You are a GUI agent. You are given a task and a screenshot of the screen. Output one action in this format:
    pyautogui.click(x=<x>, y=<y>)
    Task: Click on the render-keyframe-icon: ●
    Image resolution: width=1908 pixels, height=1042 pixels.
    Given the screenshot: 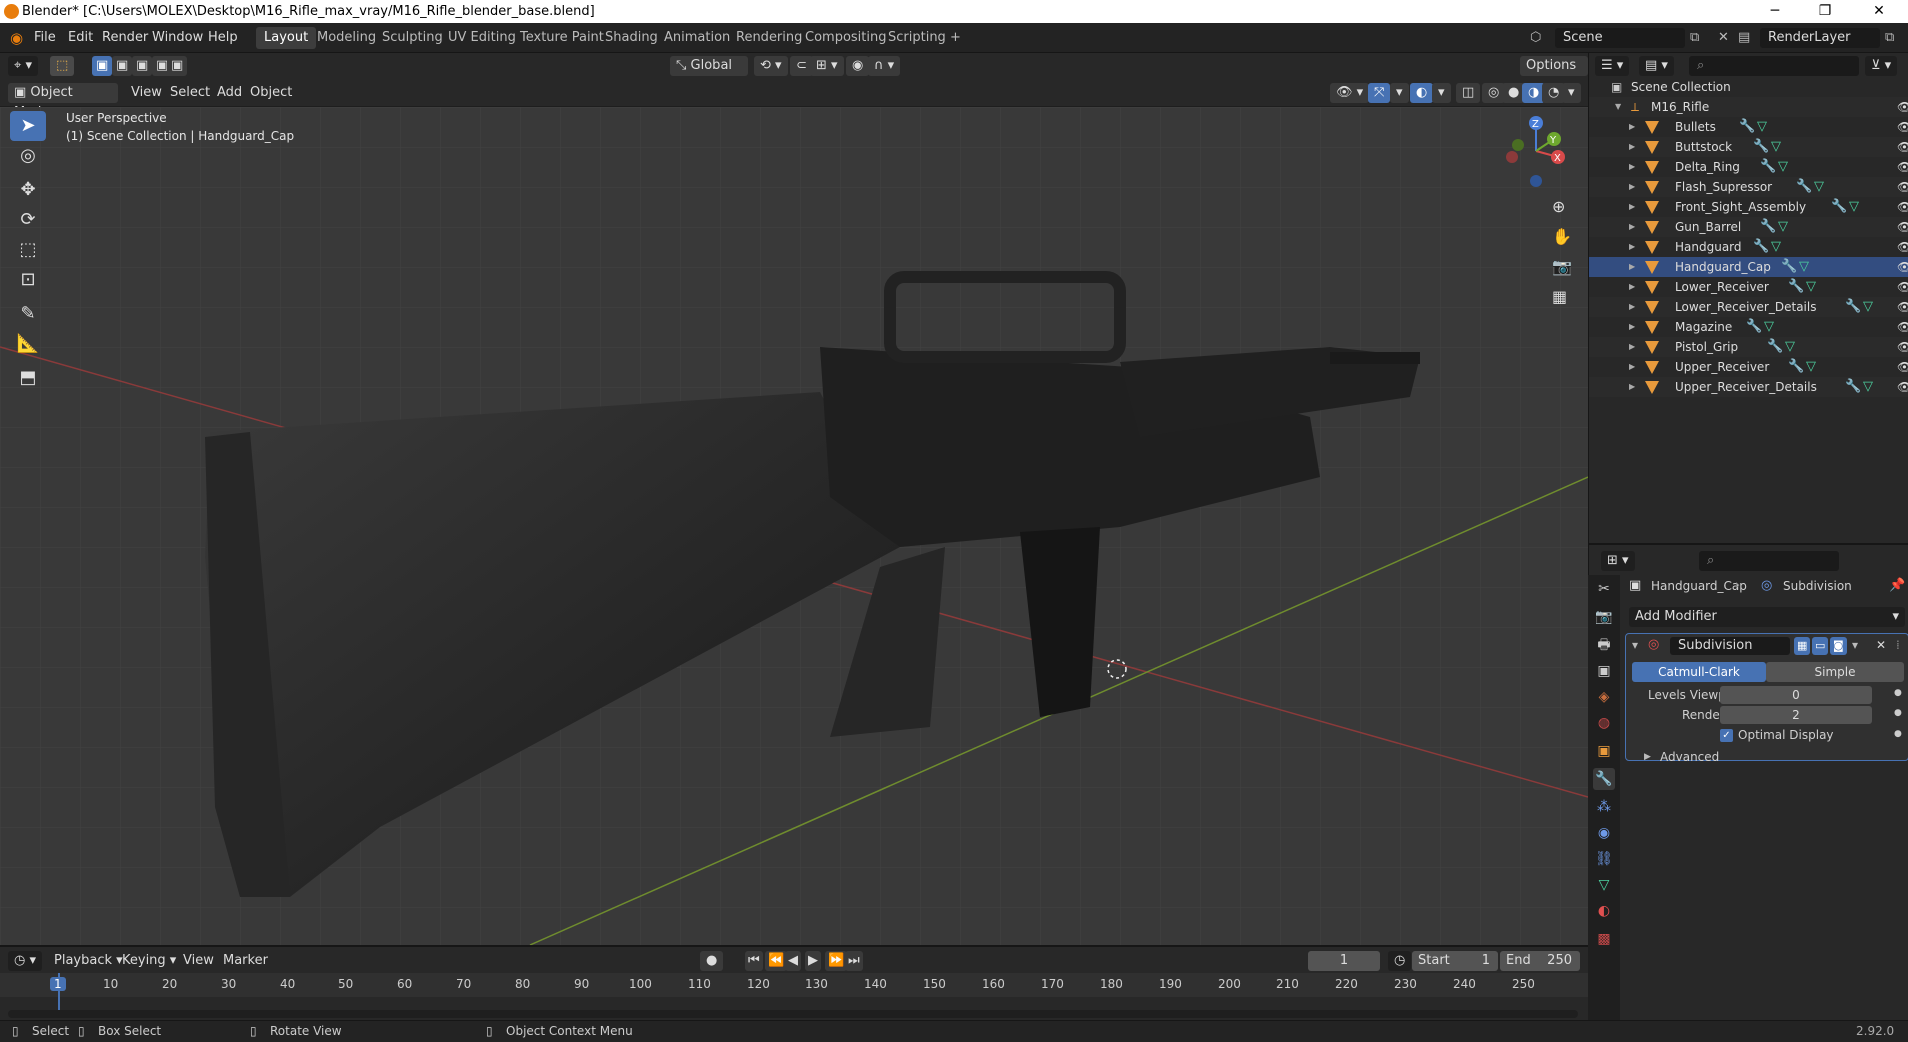 What is the action you would take?
    pyautogui.click(x=1898, y=713)
    